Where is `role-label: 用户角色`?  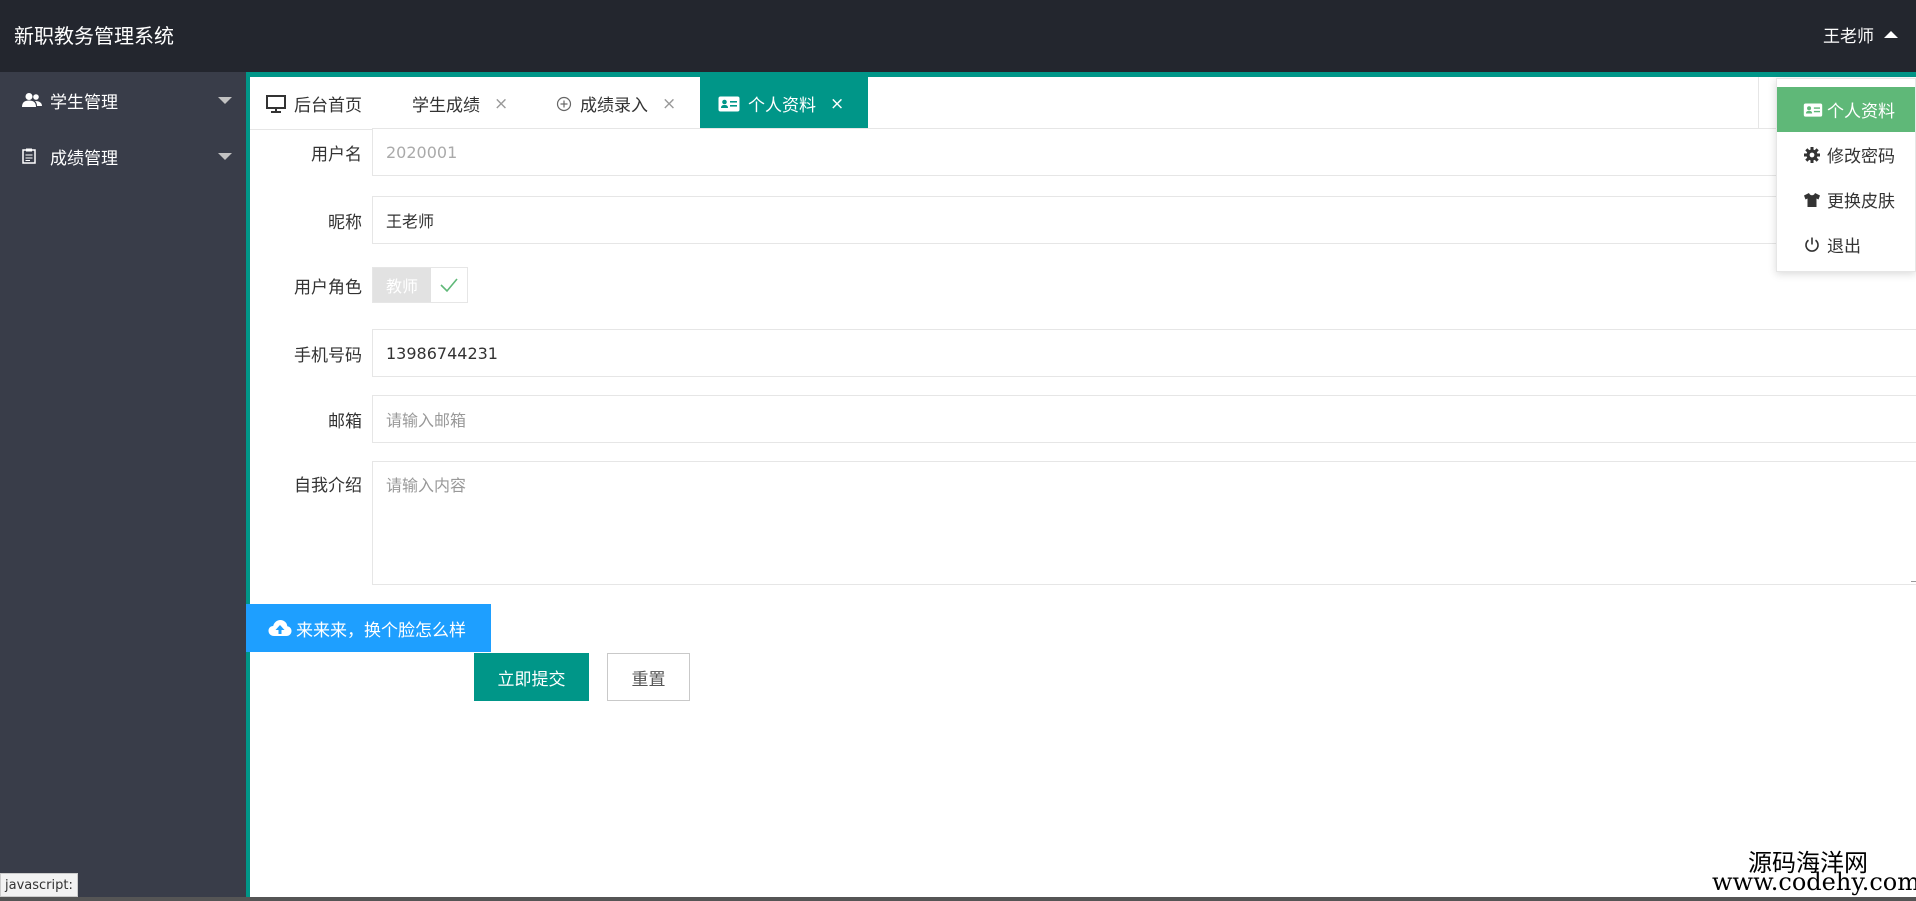 role-label: 用户角色 is located at coordinates (328, 287).